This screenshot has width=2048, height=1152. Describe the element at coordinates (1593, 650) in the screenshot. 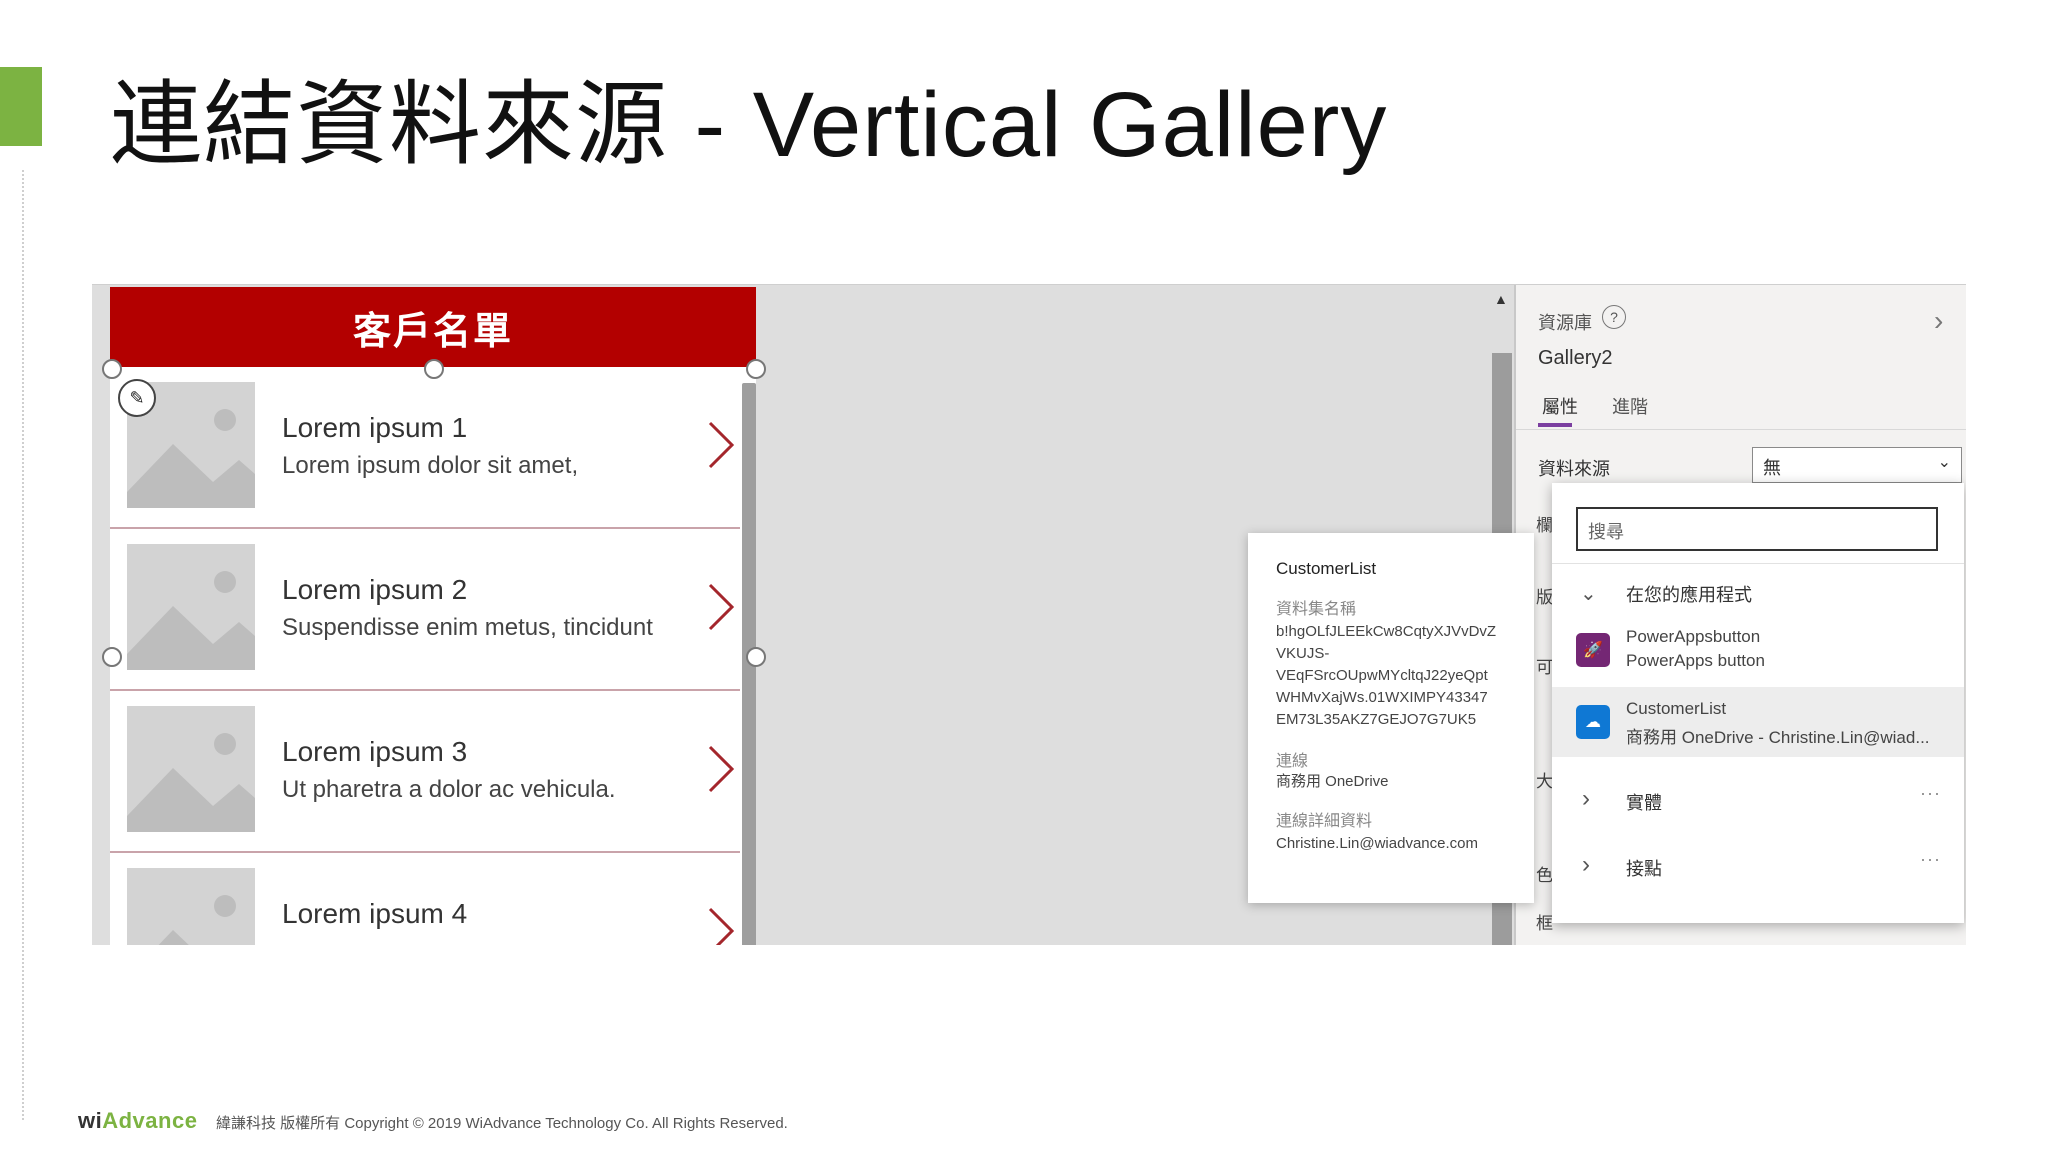

I see `rocket-icon: 🚀` at that location.